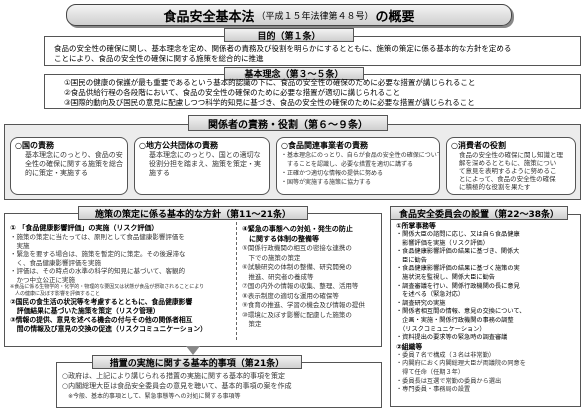  Describe the element at coordinates (326, 182) in the screenshot. I see `duty-line: ・国等が実施する施策に協力する` at that location.